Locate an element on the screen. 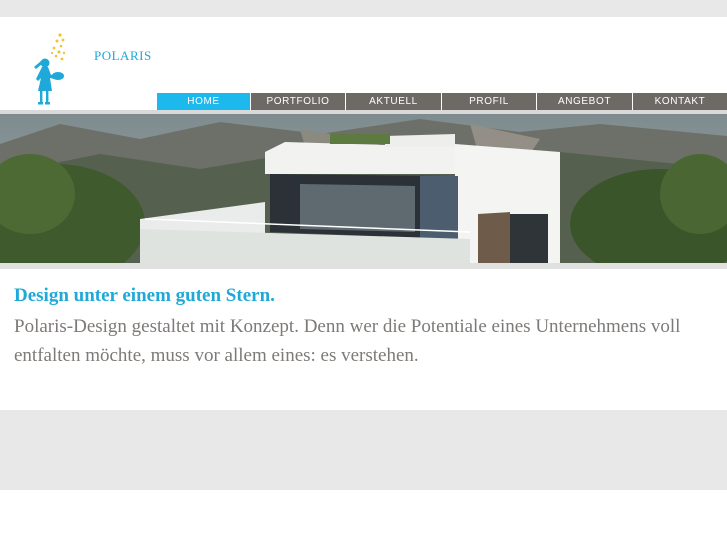 The width and height of the screenshot is (727, 545). nav-item-home: HOME is located at coordinates (203, 101).